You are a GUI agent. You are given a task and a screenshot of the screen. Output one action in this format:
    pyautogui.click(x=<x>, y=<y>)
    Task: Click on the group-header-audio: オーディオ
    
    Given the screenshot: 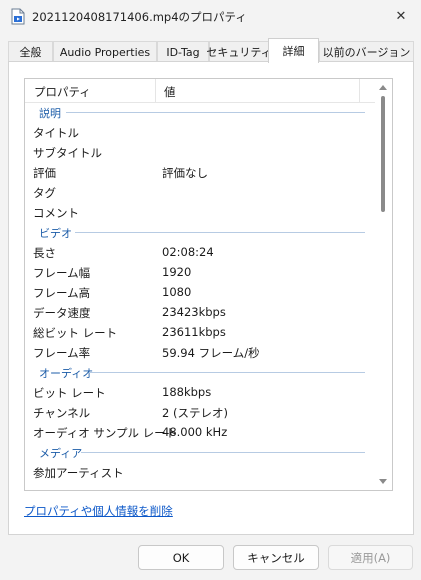 What is the action you would take?
    pyautogui.click(x=201, y=372)
    